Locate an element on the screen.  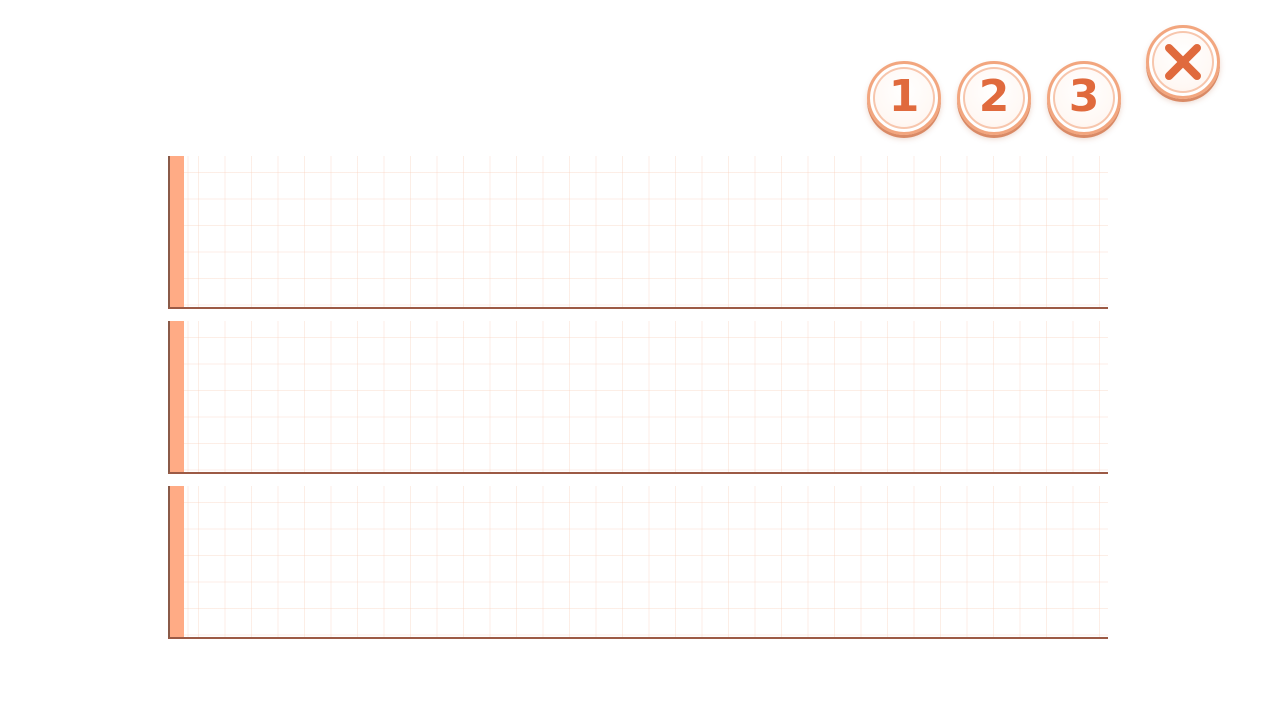
option-1-label: 1 is located at coordinates (904, 96).